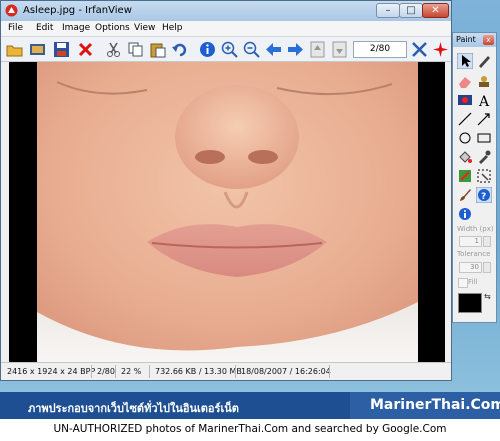  Describe the element at coordinates (484, 176) in the screenshot. I see `selection-tool-icon` at that location.